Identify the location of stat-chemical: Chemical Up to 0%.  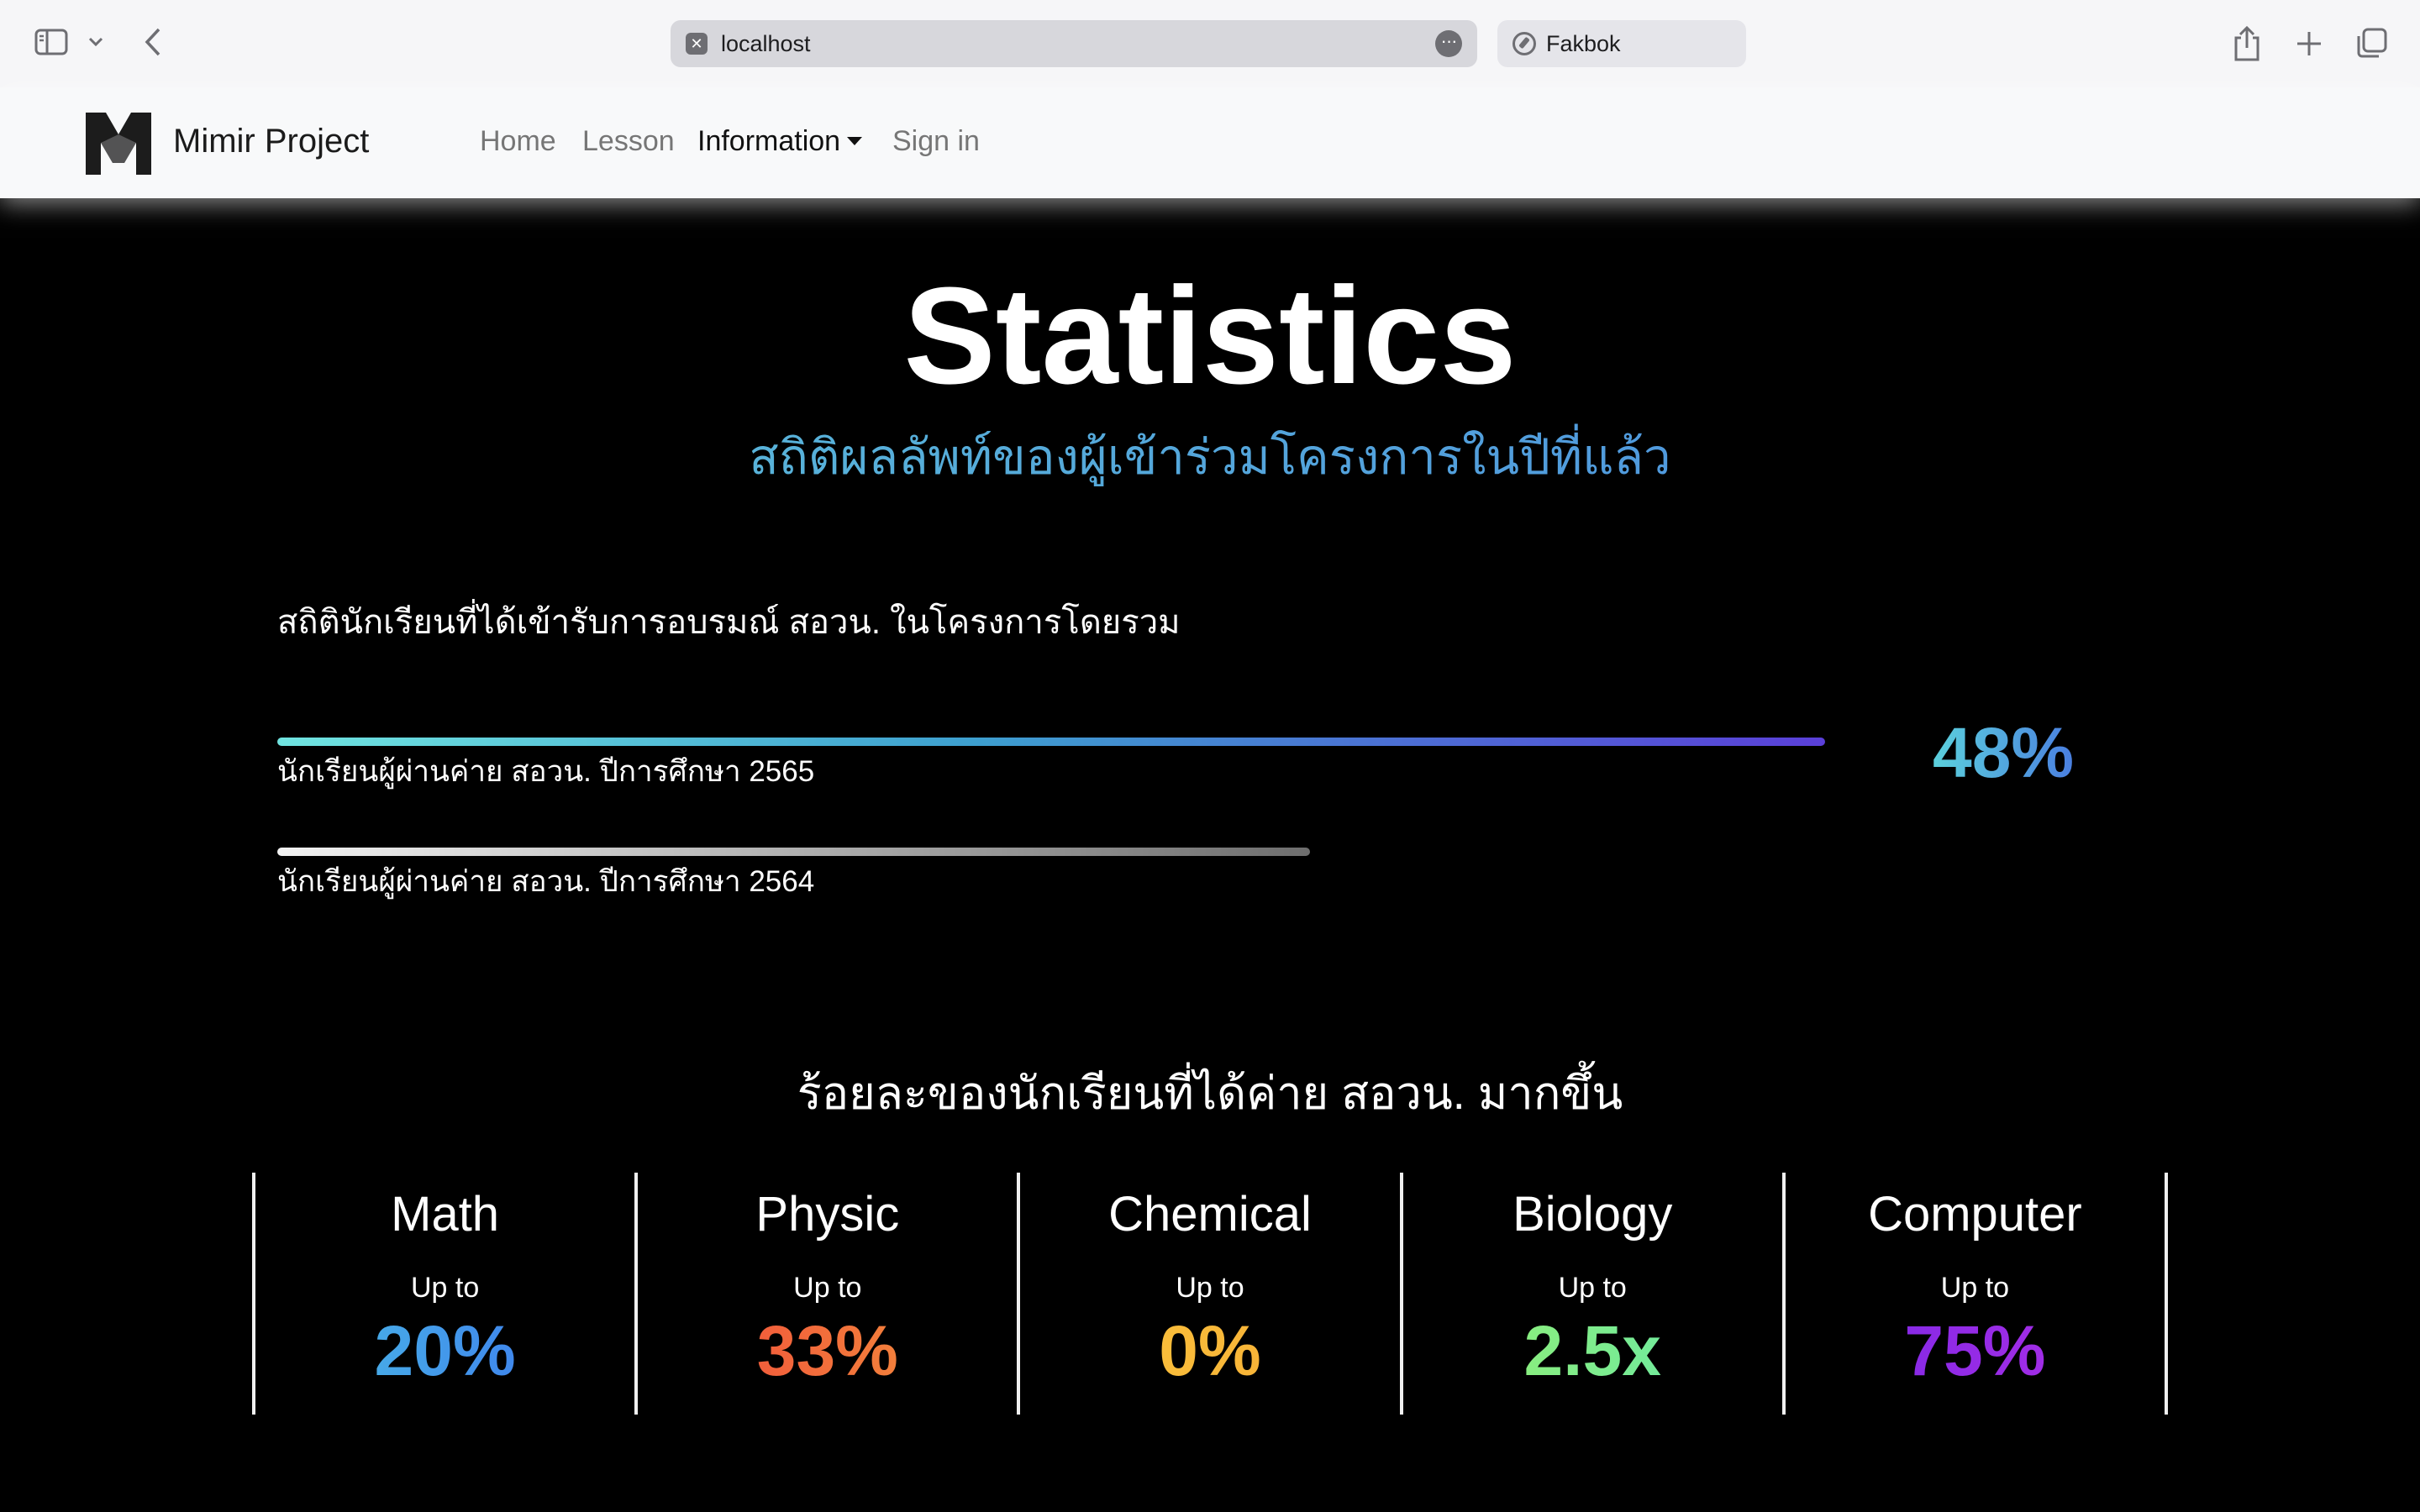
(1209, 1294).